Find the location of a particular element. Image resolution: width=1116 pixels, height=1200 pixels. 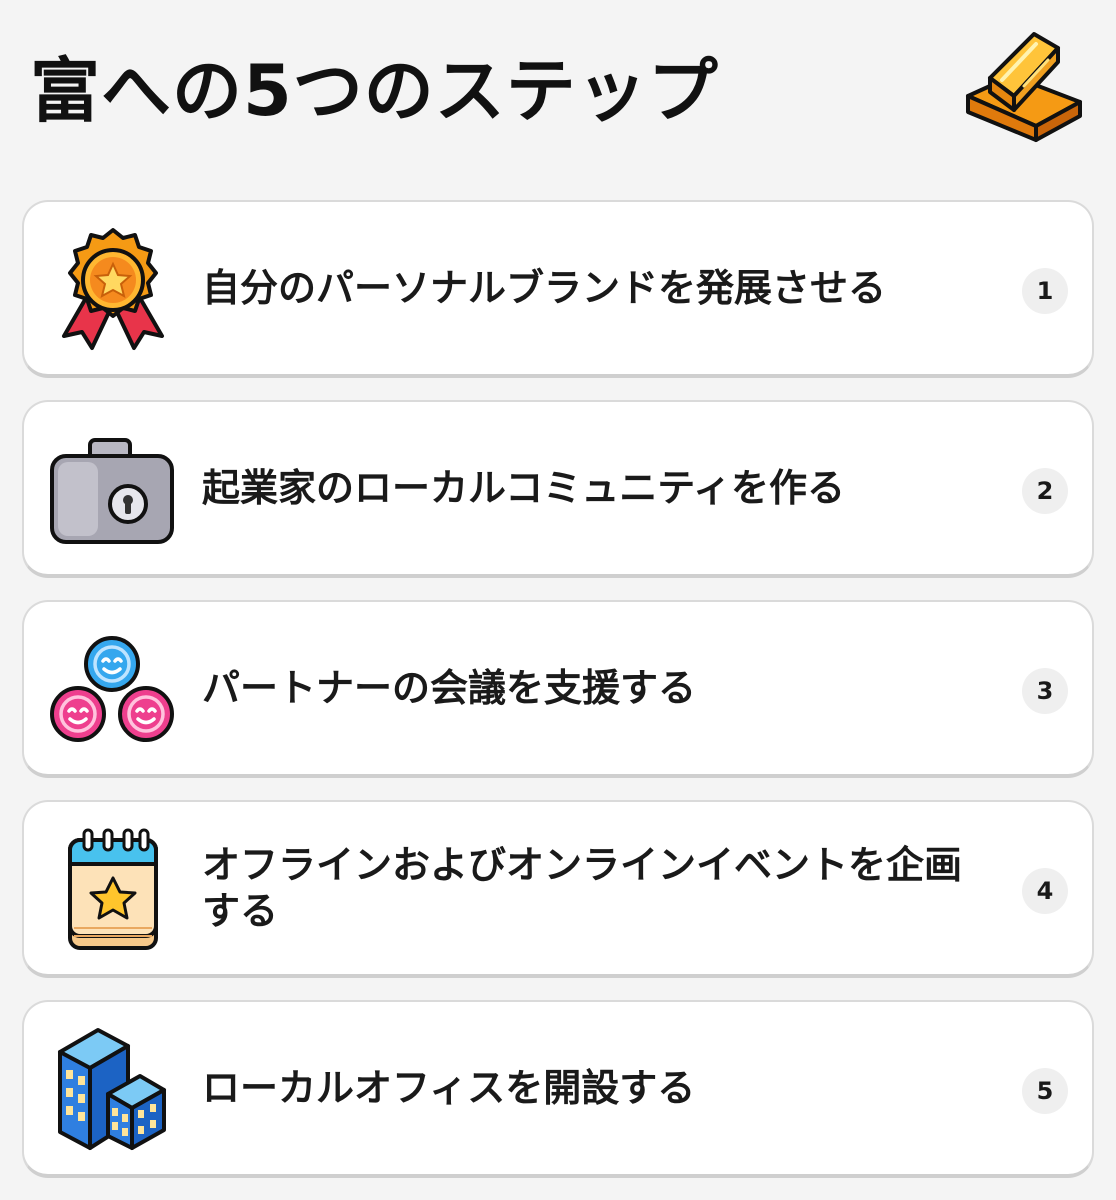

page-title: 富への5つのステップ is located at coordinates (374, 91).